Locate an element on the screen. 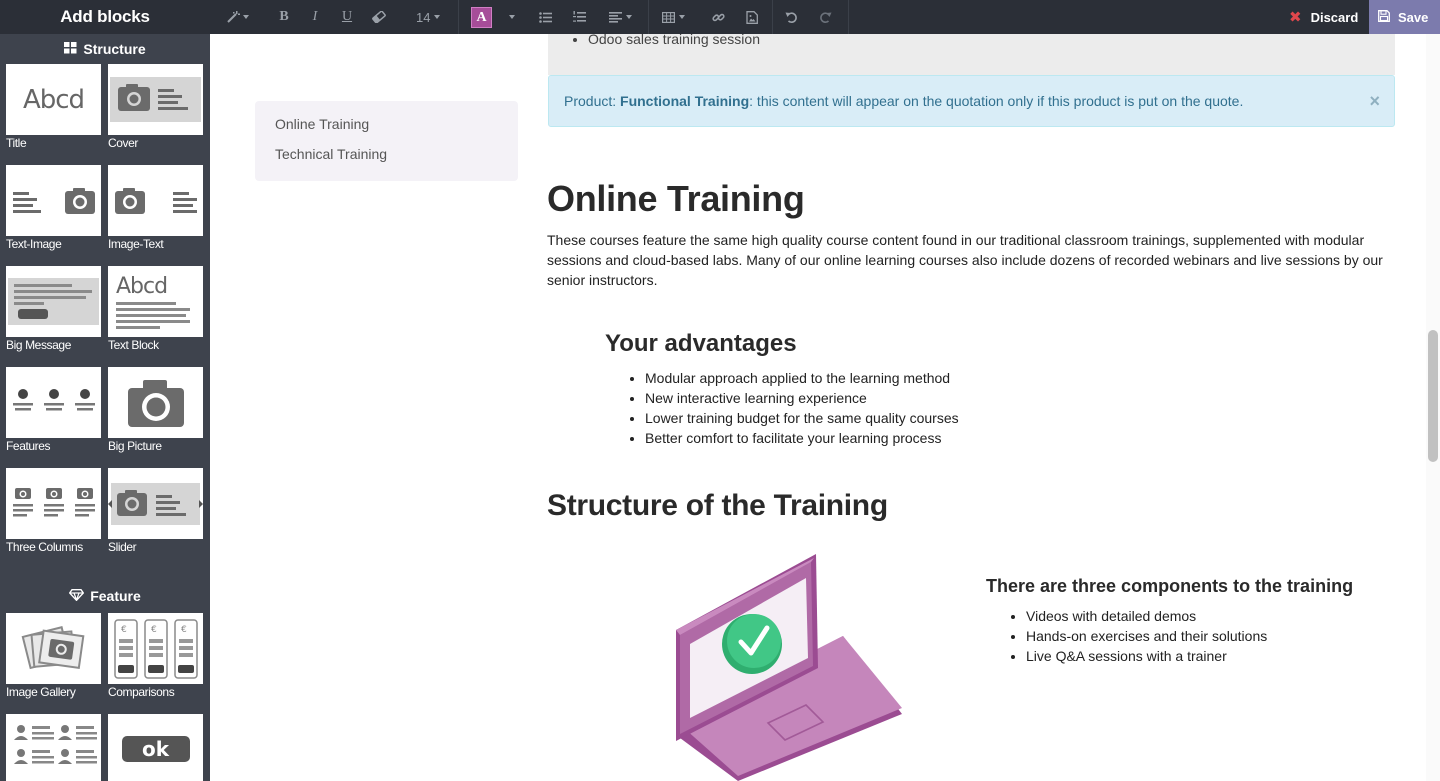 This screenshot has width=1440, height=781. block-label: Big Message is located at coordinates (38, 345).